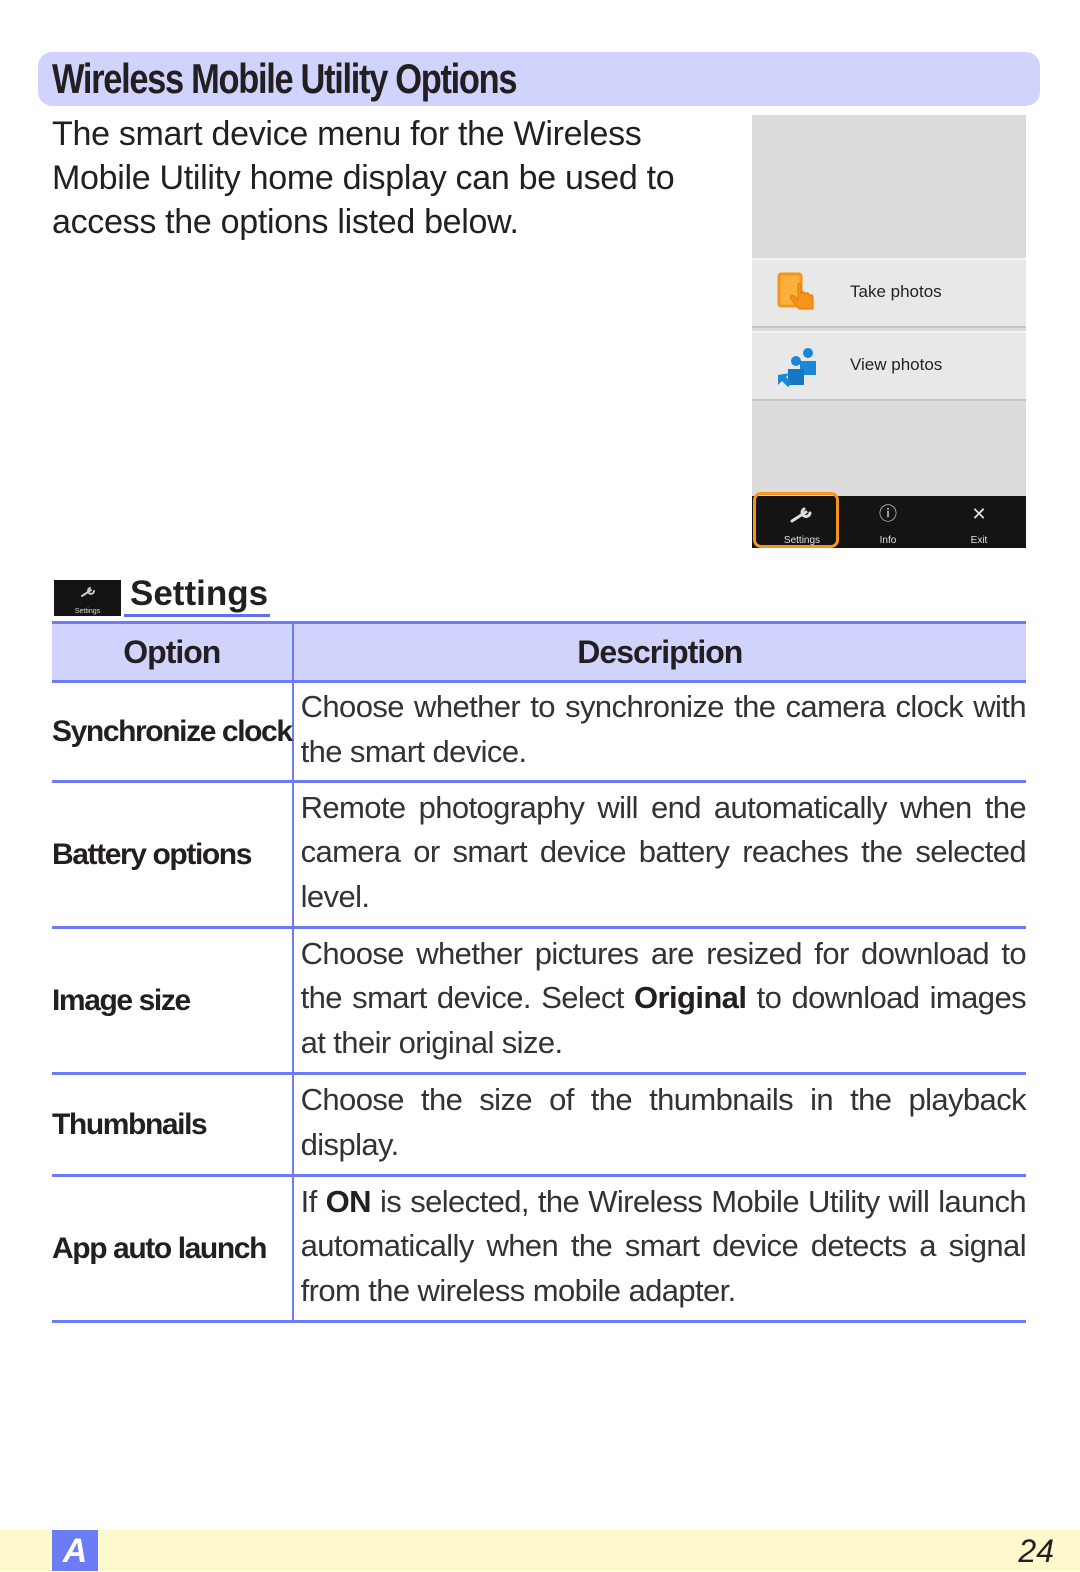 This screenshot has width=1080, height=1572. I want to click on toolbar-label: Info, so click(888, 540).